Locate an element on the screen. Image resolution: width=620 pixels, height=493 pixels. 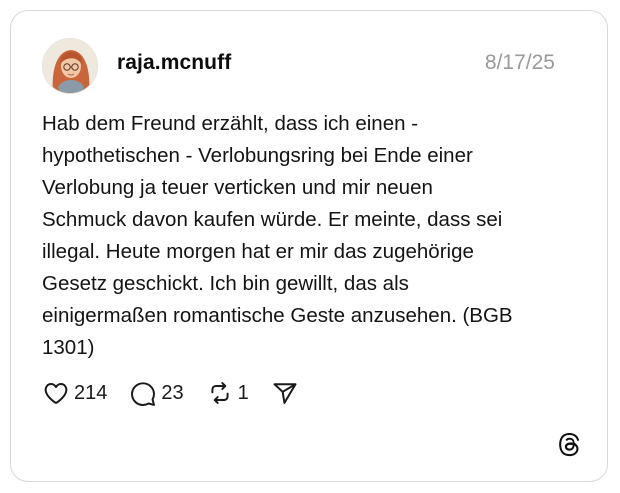
avatar is located at coordinates (70, 66).